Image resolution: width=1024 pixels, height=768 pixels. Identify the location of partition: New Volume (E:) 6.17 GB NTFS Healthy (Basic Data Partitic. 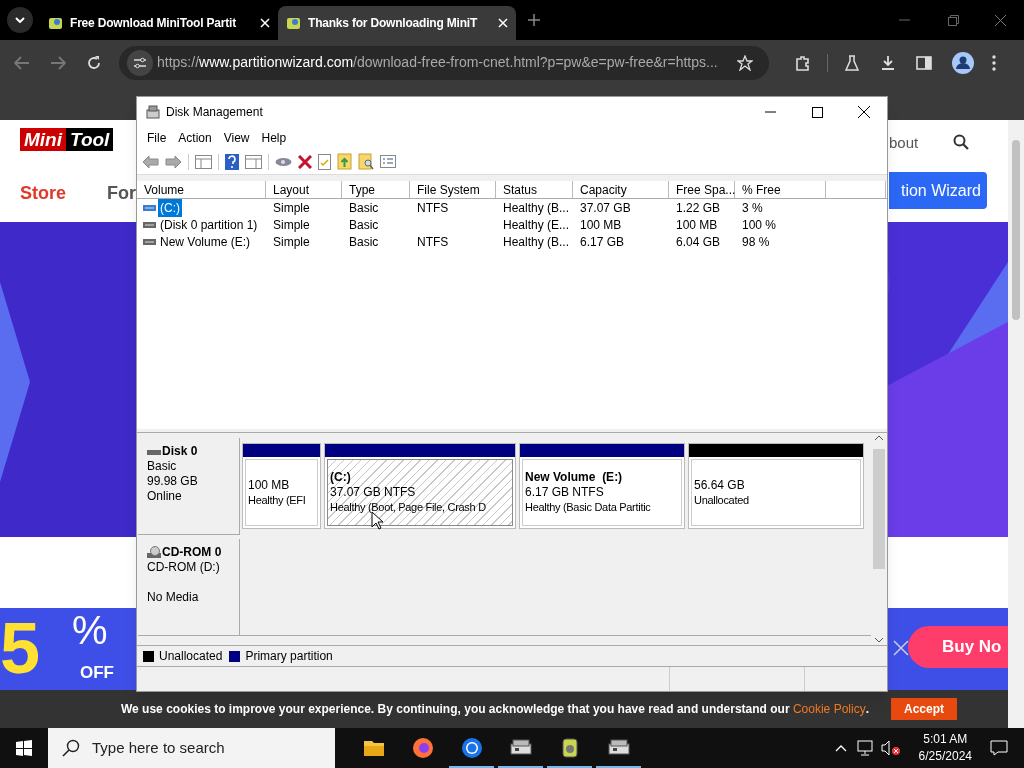
(602, 486).